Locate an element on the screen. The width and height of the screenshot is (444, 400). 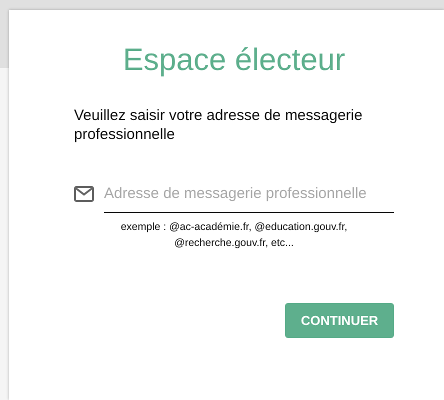
instruction-text: Veuillez saisir votre adresse de messagerie professionnelle is located at coordinates (219, 125).